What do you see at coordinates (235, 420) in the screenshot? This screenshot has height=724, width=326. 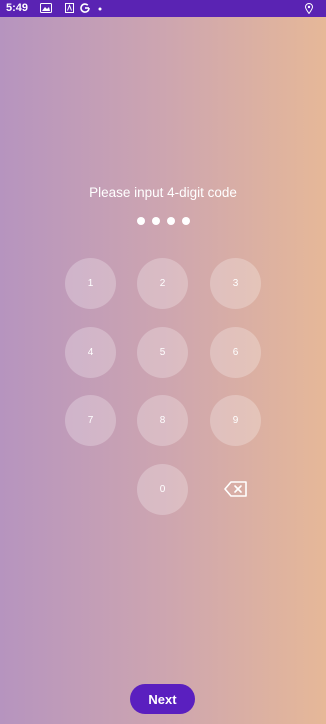 I see `key-9: 9` at bounding box center [235, 420].